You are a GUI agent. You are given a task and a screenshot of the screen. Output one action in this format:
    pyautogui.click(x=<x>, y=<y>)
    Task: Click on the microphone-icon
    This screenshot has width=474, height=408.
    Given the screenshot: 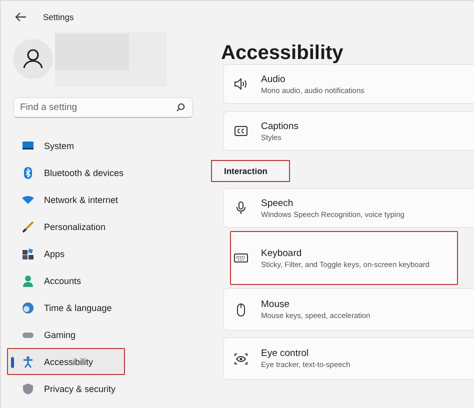 What is the action you would take?
    pyautogui.click(x=241, y=208)
    